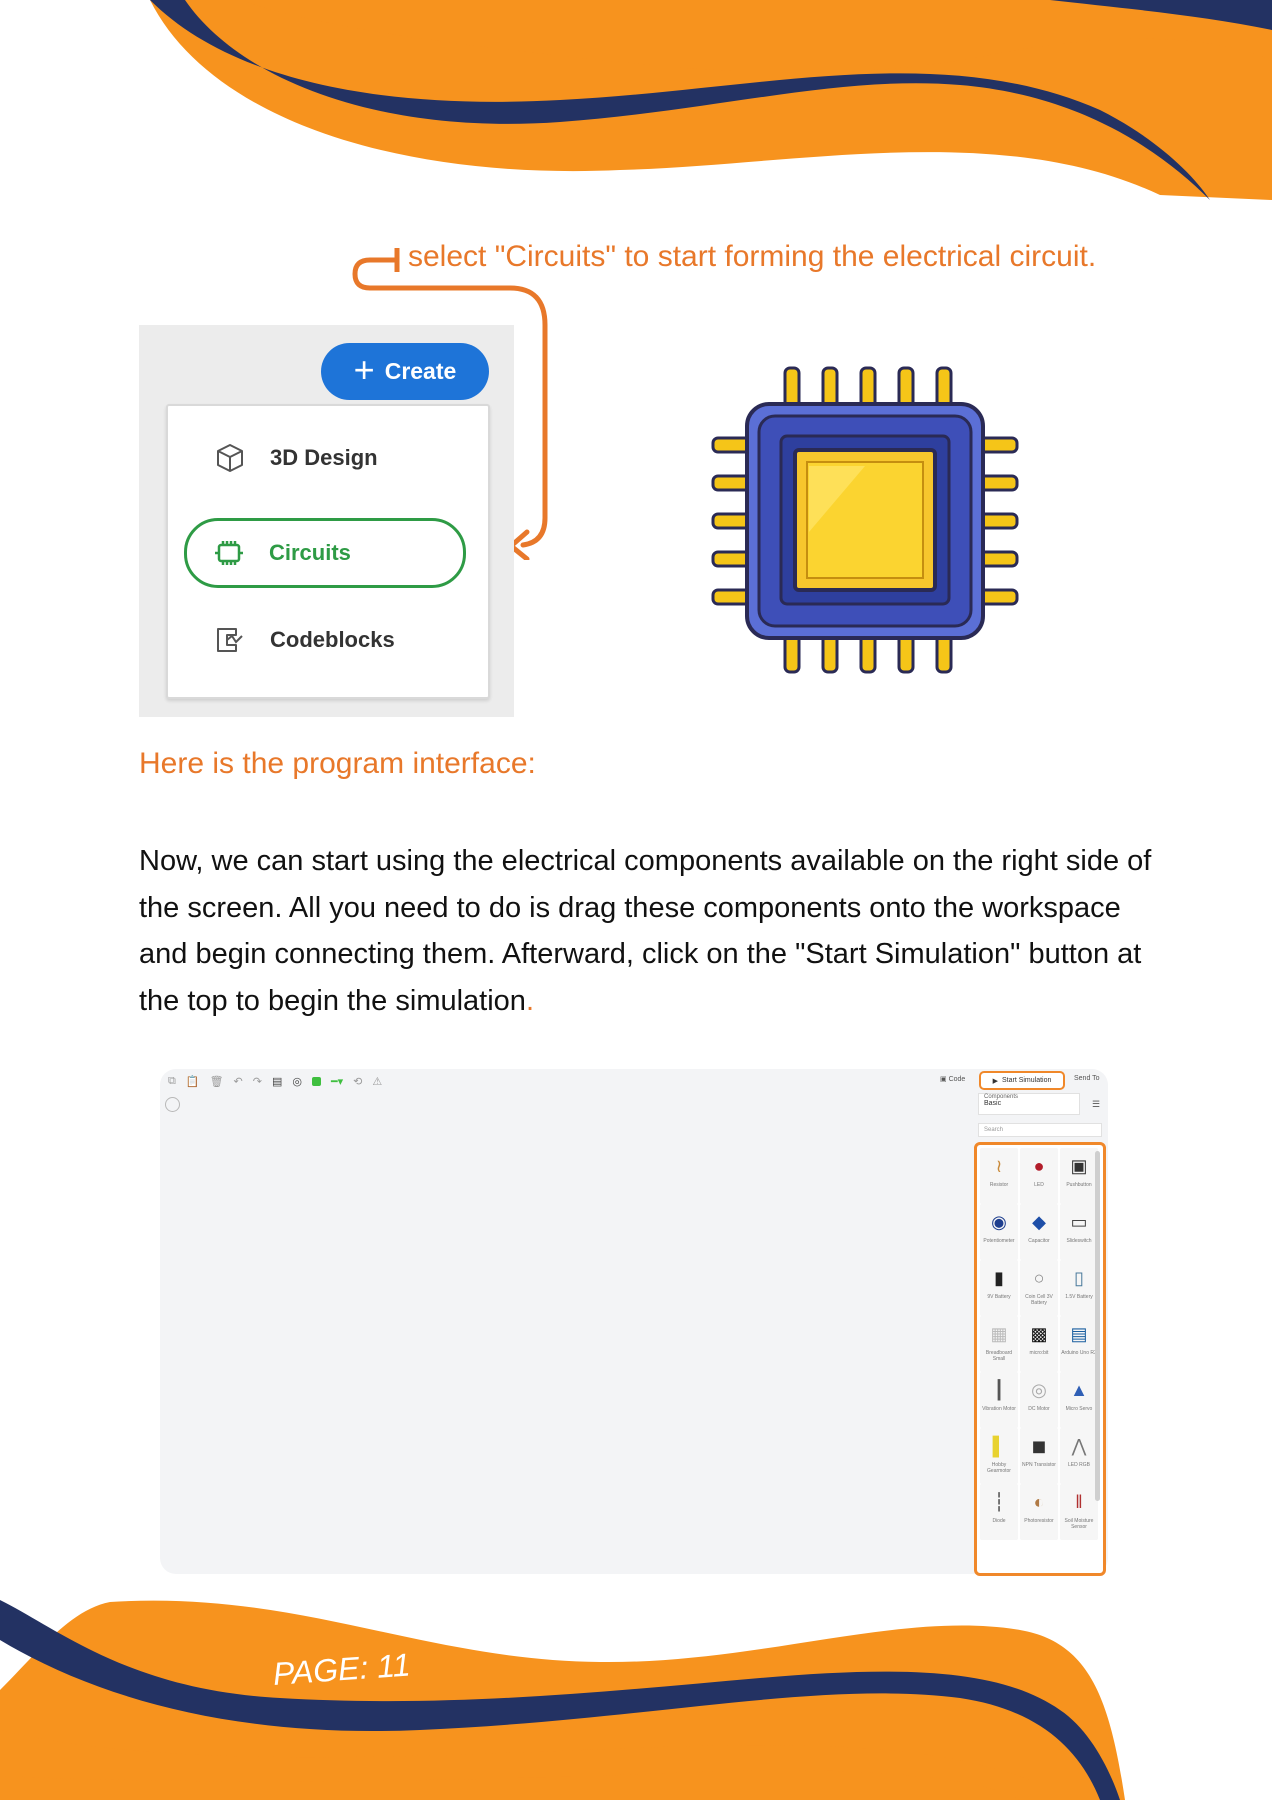 The image size is (1272, 1800). I want to click on component-icon: ≀, so click(999, 1165).